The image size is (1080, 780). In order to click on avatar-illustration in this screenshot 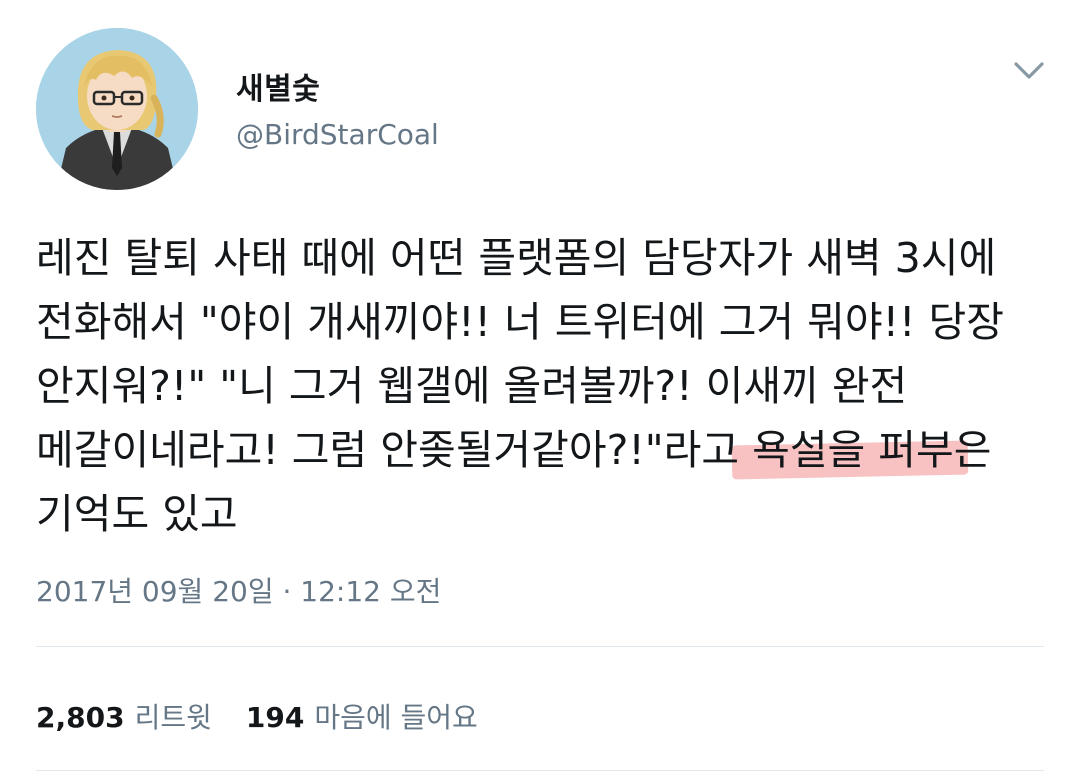, I will do `click(117, 109)`.